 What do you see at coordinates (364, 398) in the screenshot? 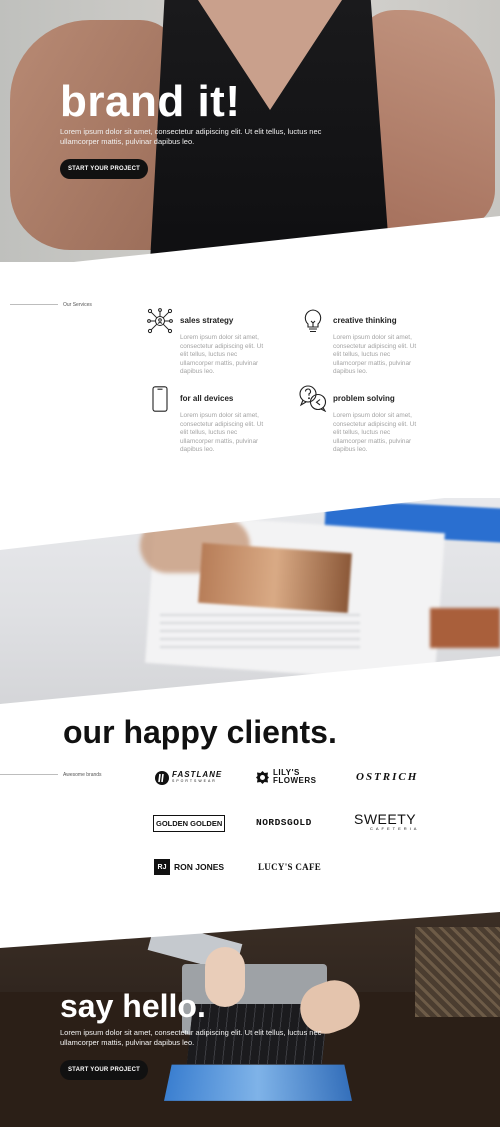
I see `service-title: problem solving` at bounding box center [364, 398].